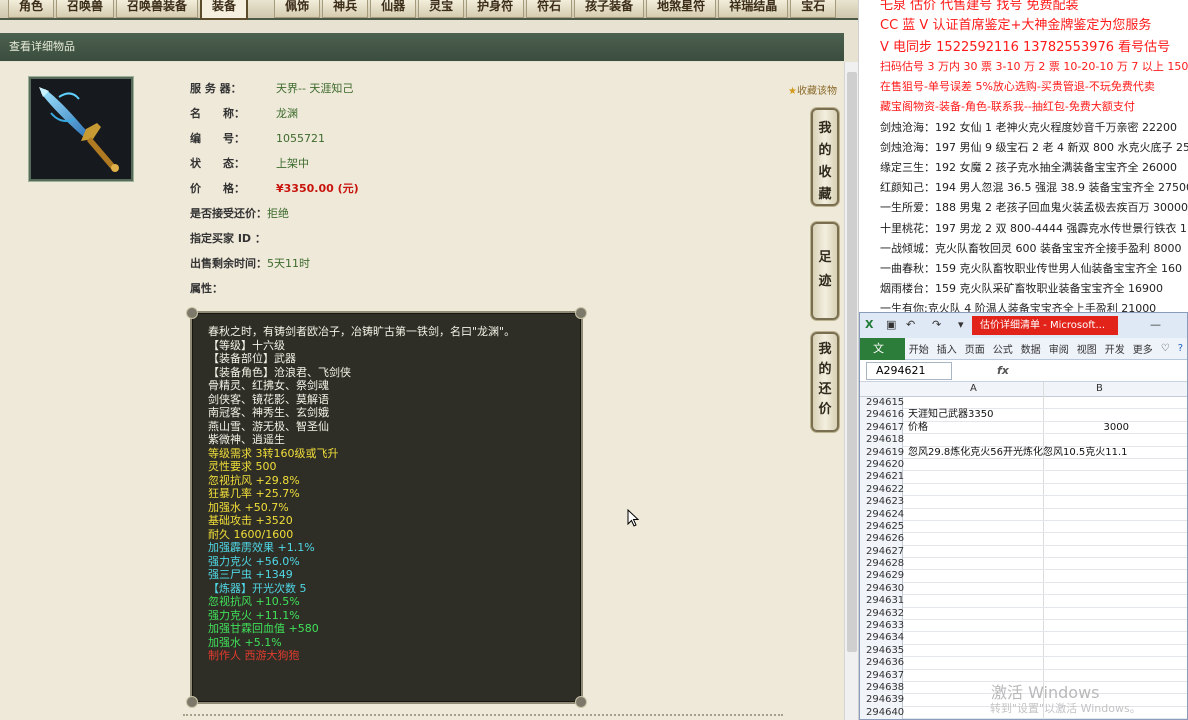  I want to click on save-icon: ▣, so click(891, 324).